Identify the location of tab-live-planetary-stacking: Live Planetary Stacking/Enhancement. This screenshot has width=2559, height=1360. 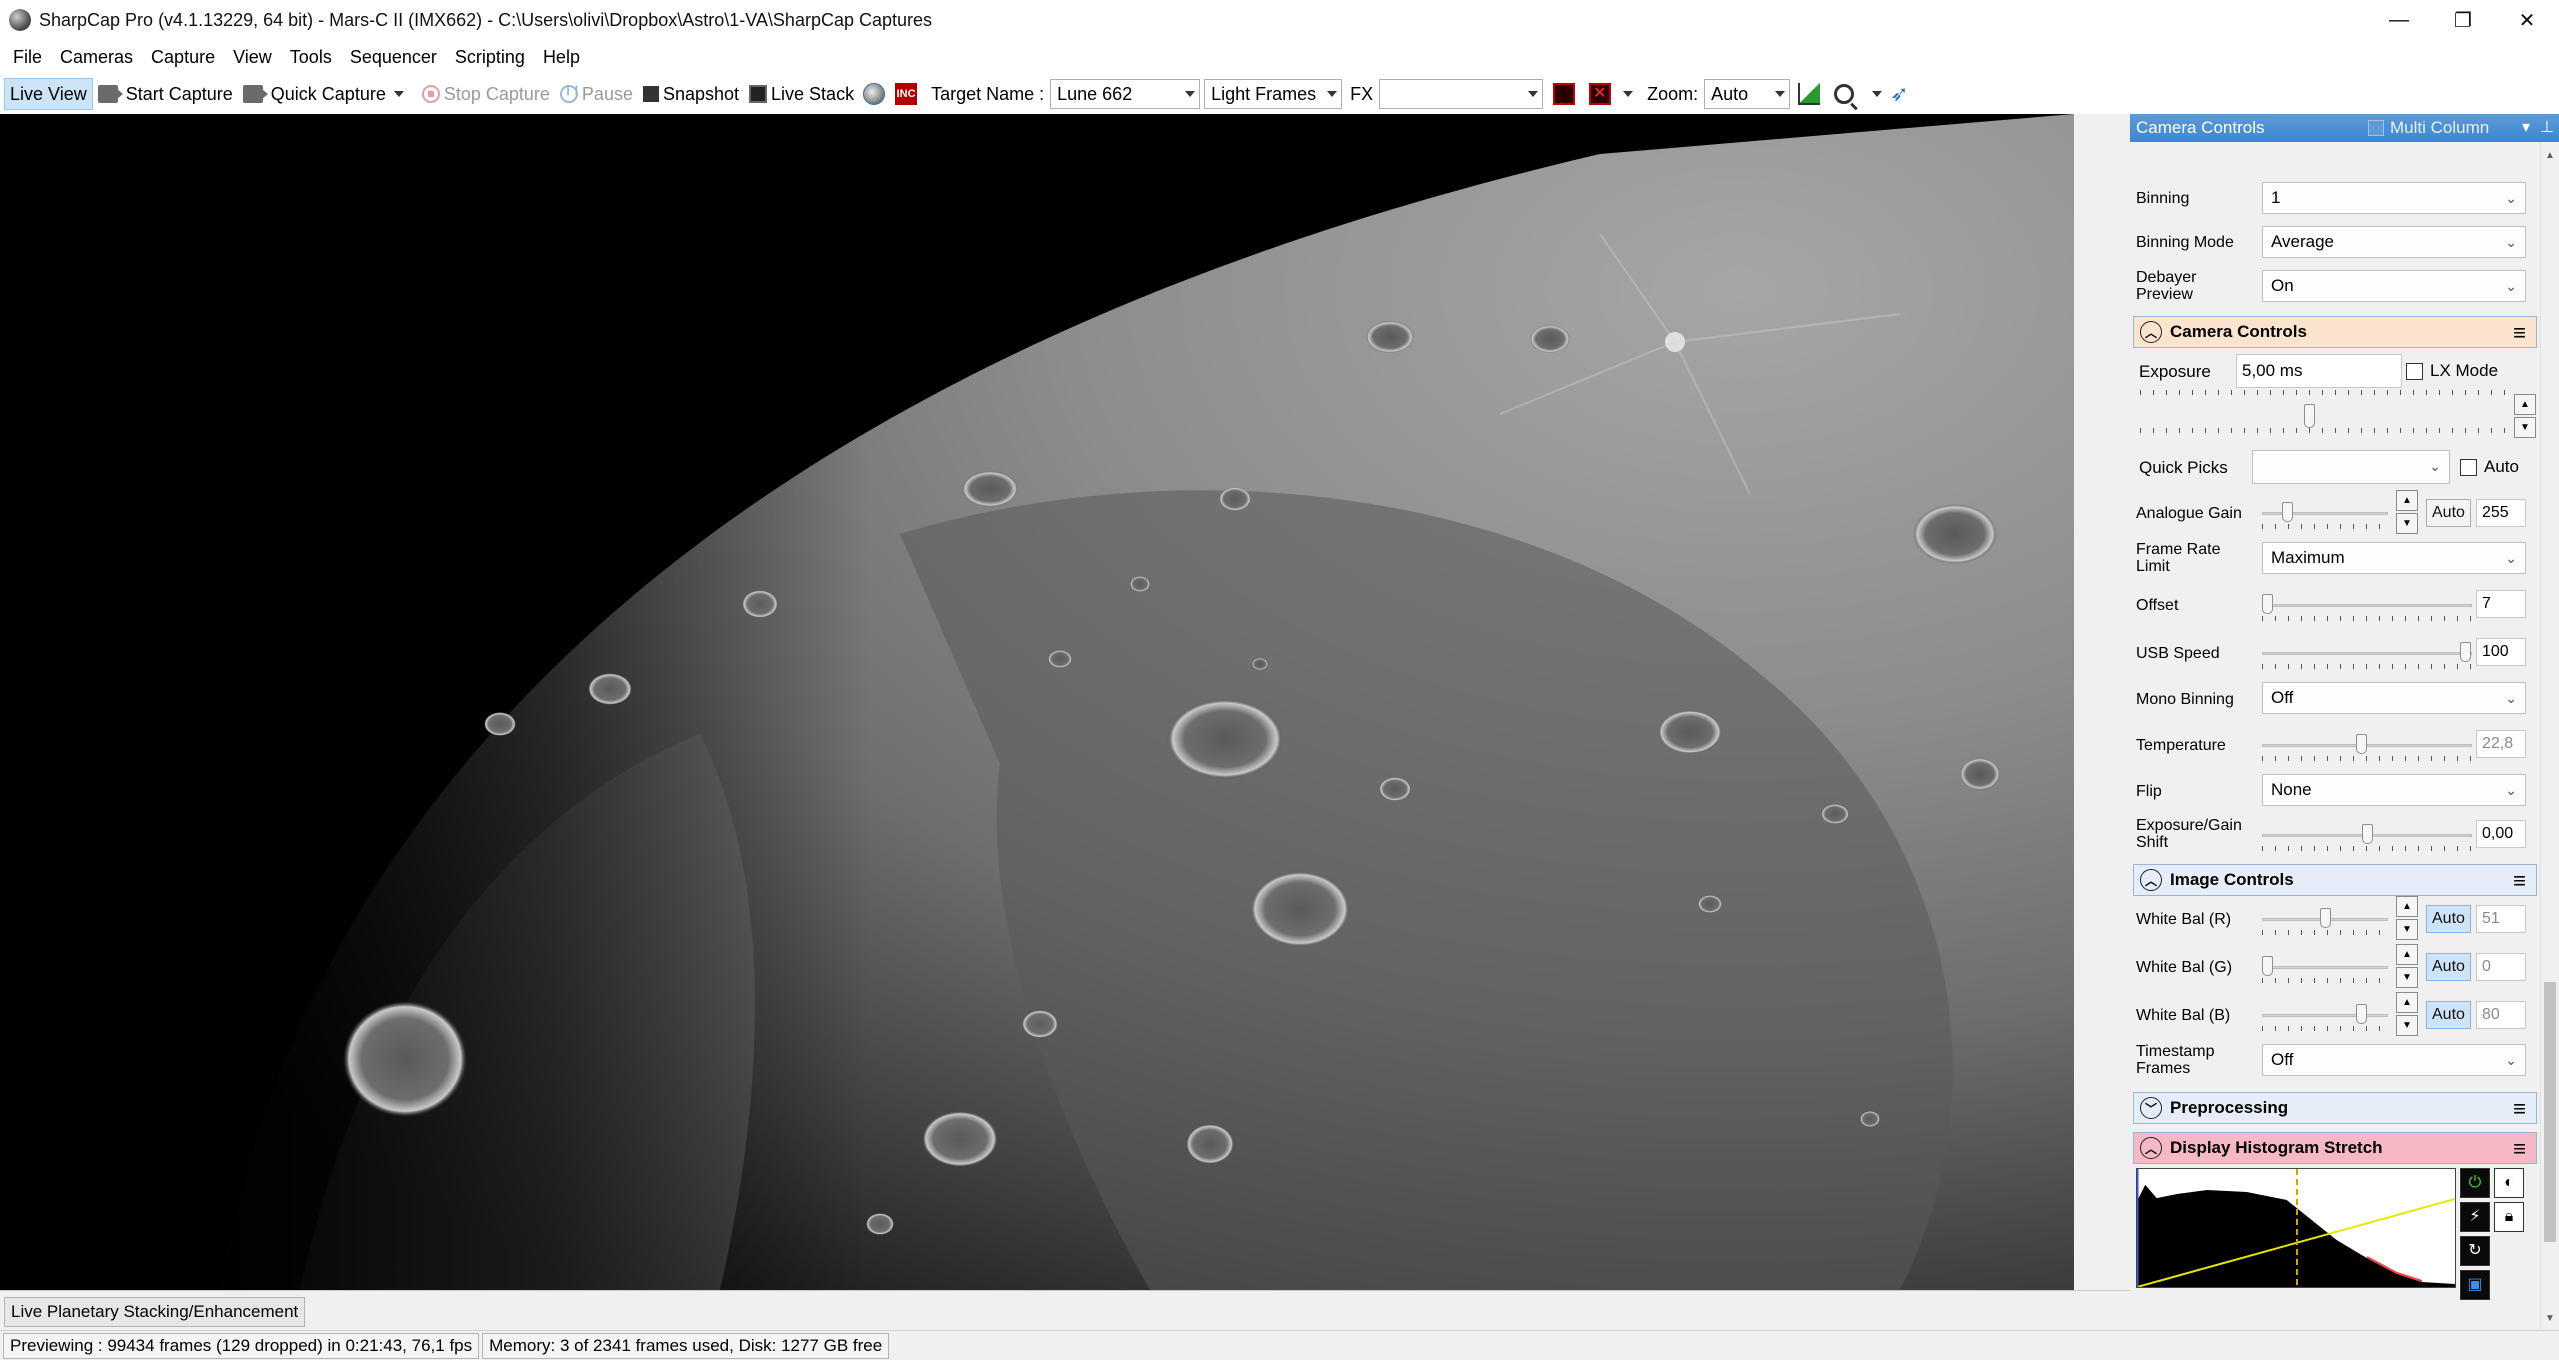
(155, 1312).